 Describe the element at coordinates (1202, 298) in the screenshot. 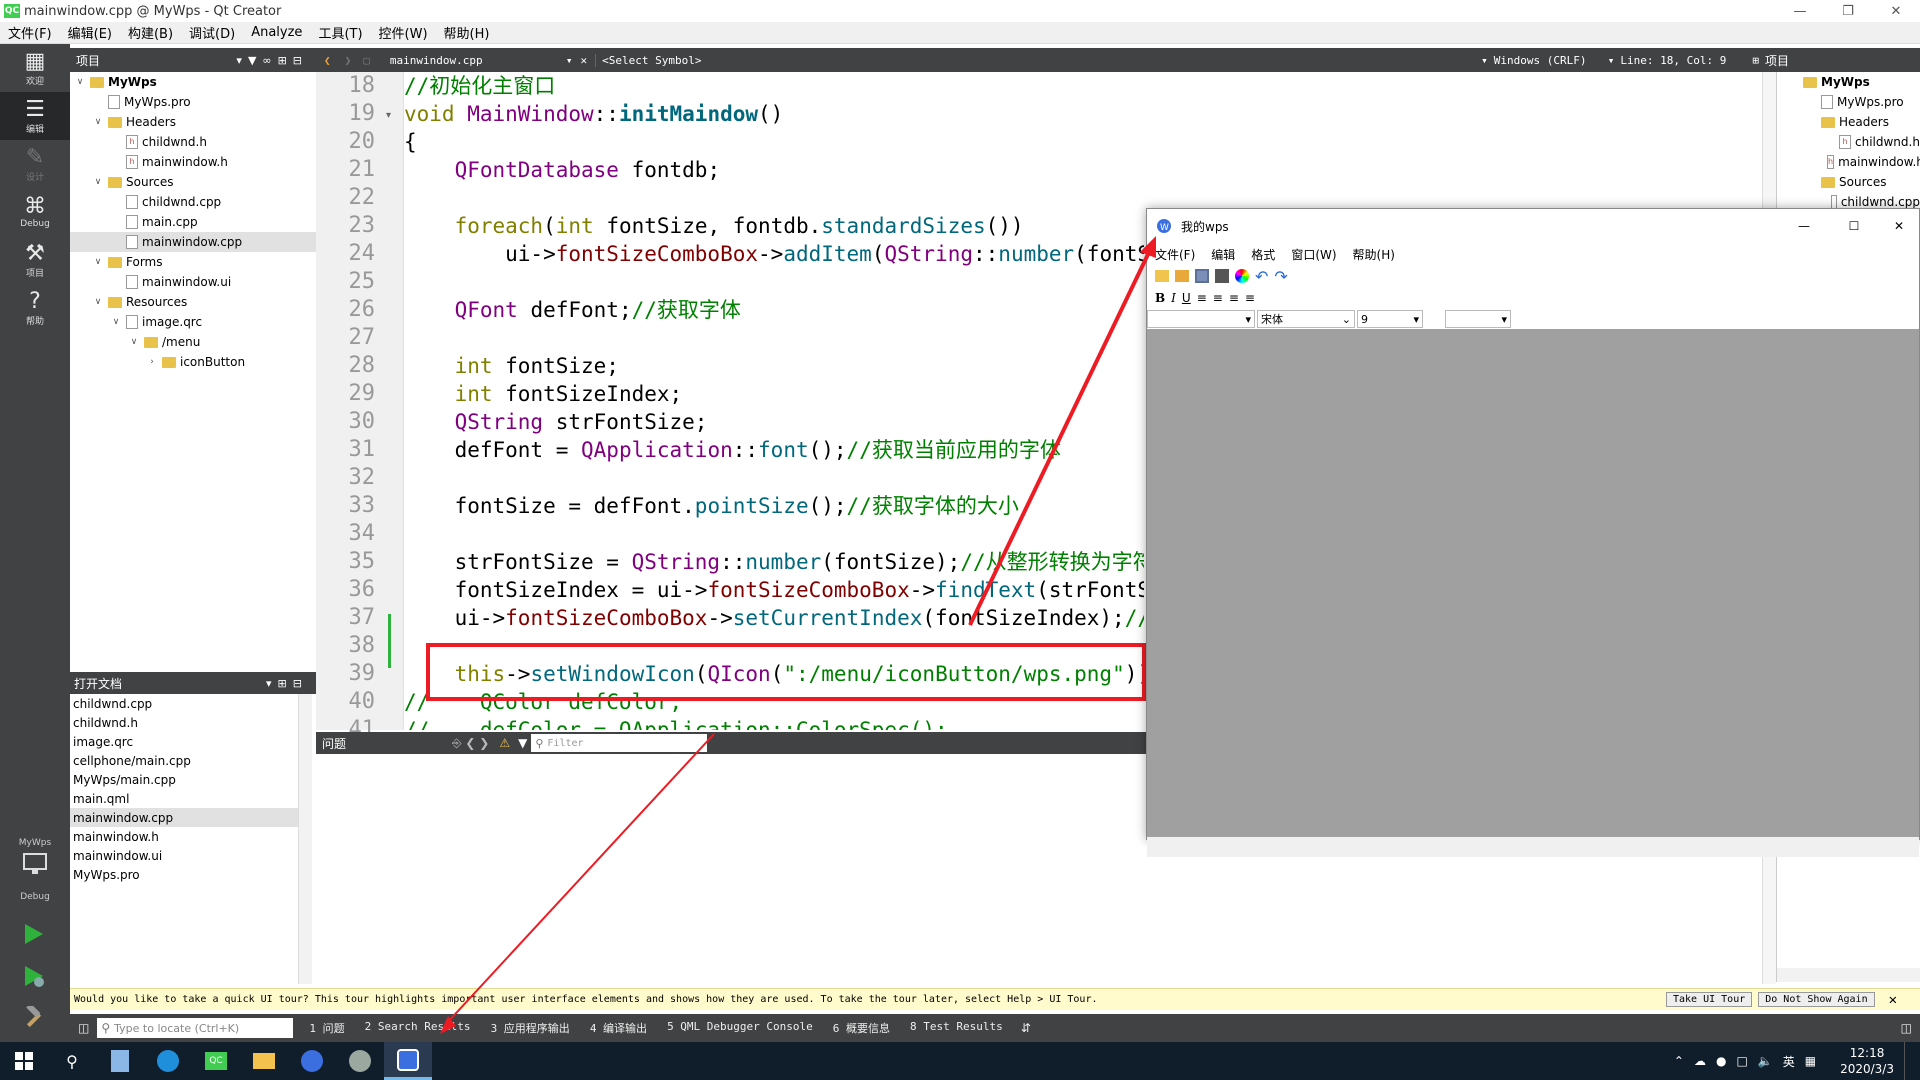

I see `align-left-icon: ≡` at that location.